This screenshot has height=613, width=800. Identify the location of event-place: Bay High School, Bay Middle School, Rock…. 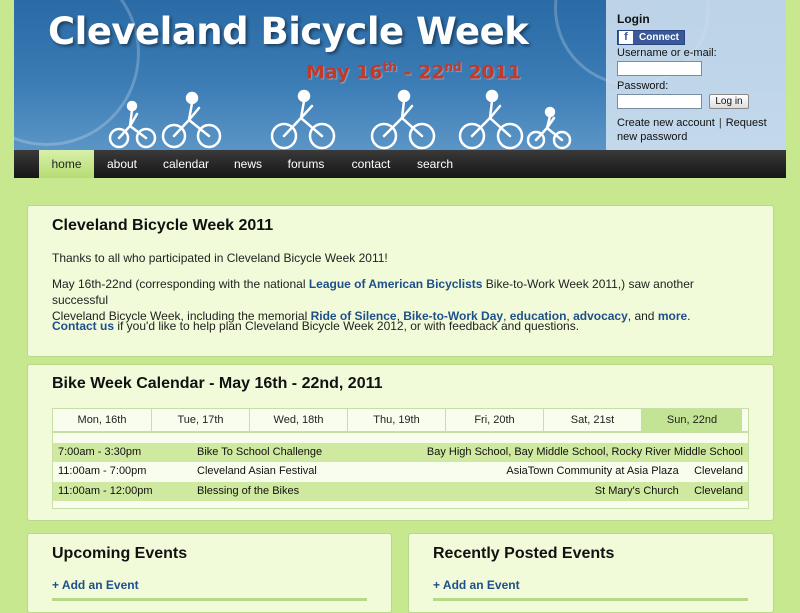
(584, 452).